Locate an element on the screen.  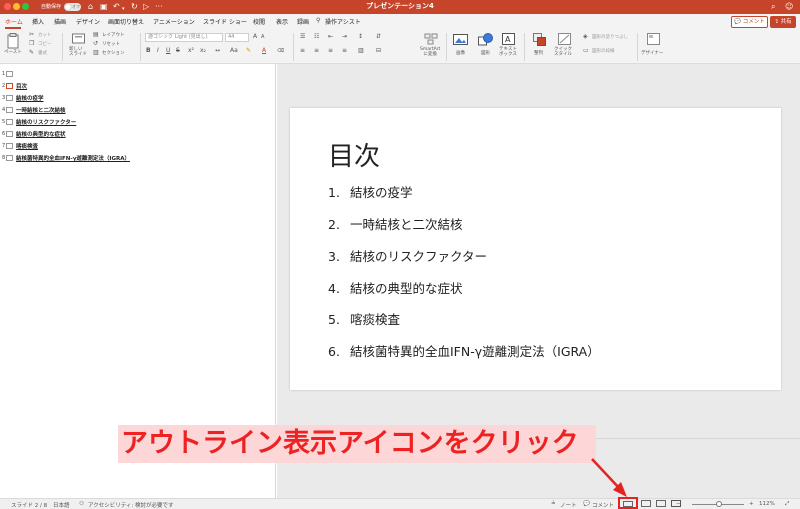
reset-icon: ↺ is located at coordinates (95, 44).